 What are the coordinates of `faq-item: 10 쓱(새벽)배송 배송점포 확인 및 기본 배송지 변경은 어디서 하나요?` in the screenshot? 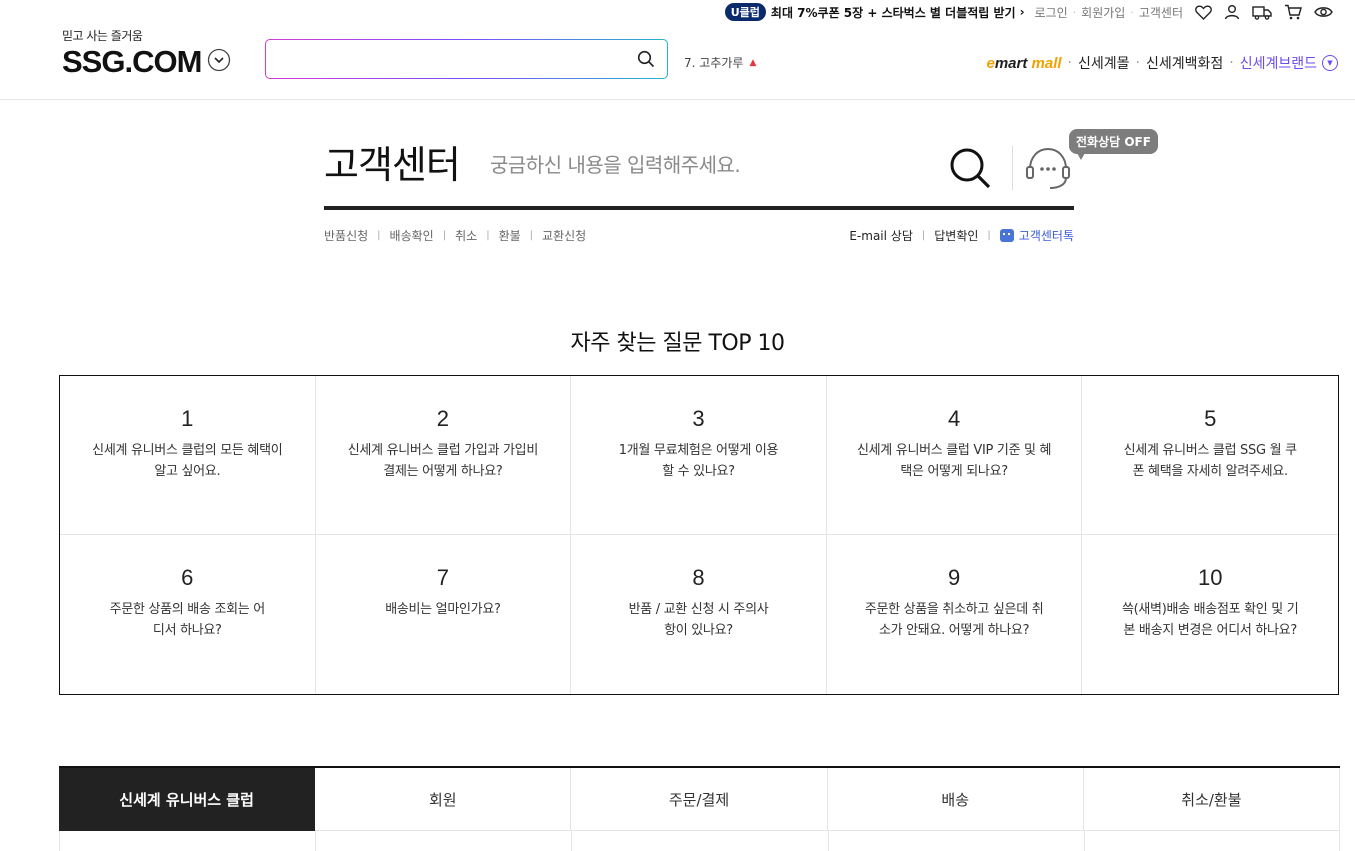 It's located at (1210, 614).